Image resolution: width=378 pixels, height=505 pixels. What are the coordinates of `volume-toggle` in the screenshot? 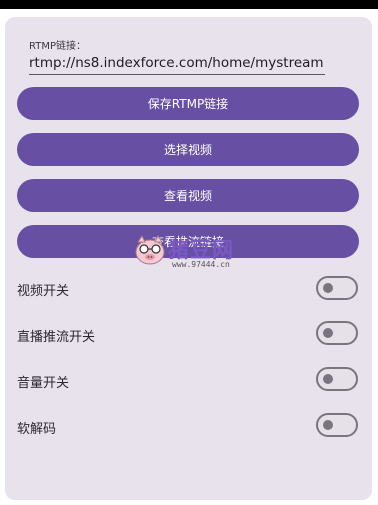 It's located at (337, 379).